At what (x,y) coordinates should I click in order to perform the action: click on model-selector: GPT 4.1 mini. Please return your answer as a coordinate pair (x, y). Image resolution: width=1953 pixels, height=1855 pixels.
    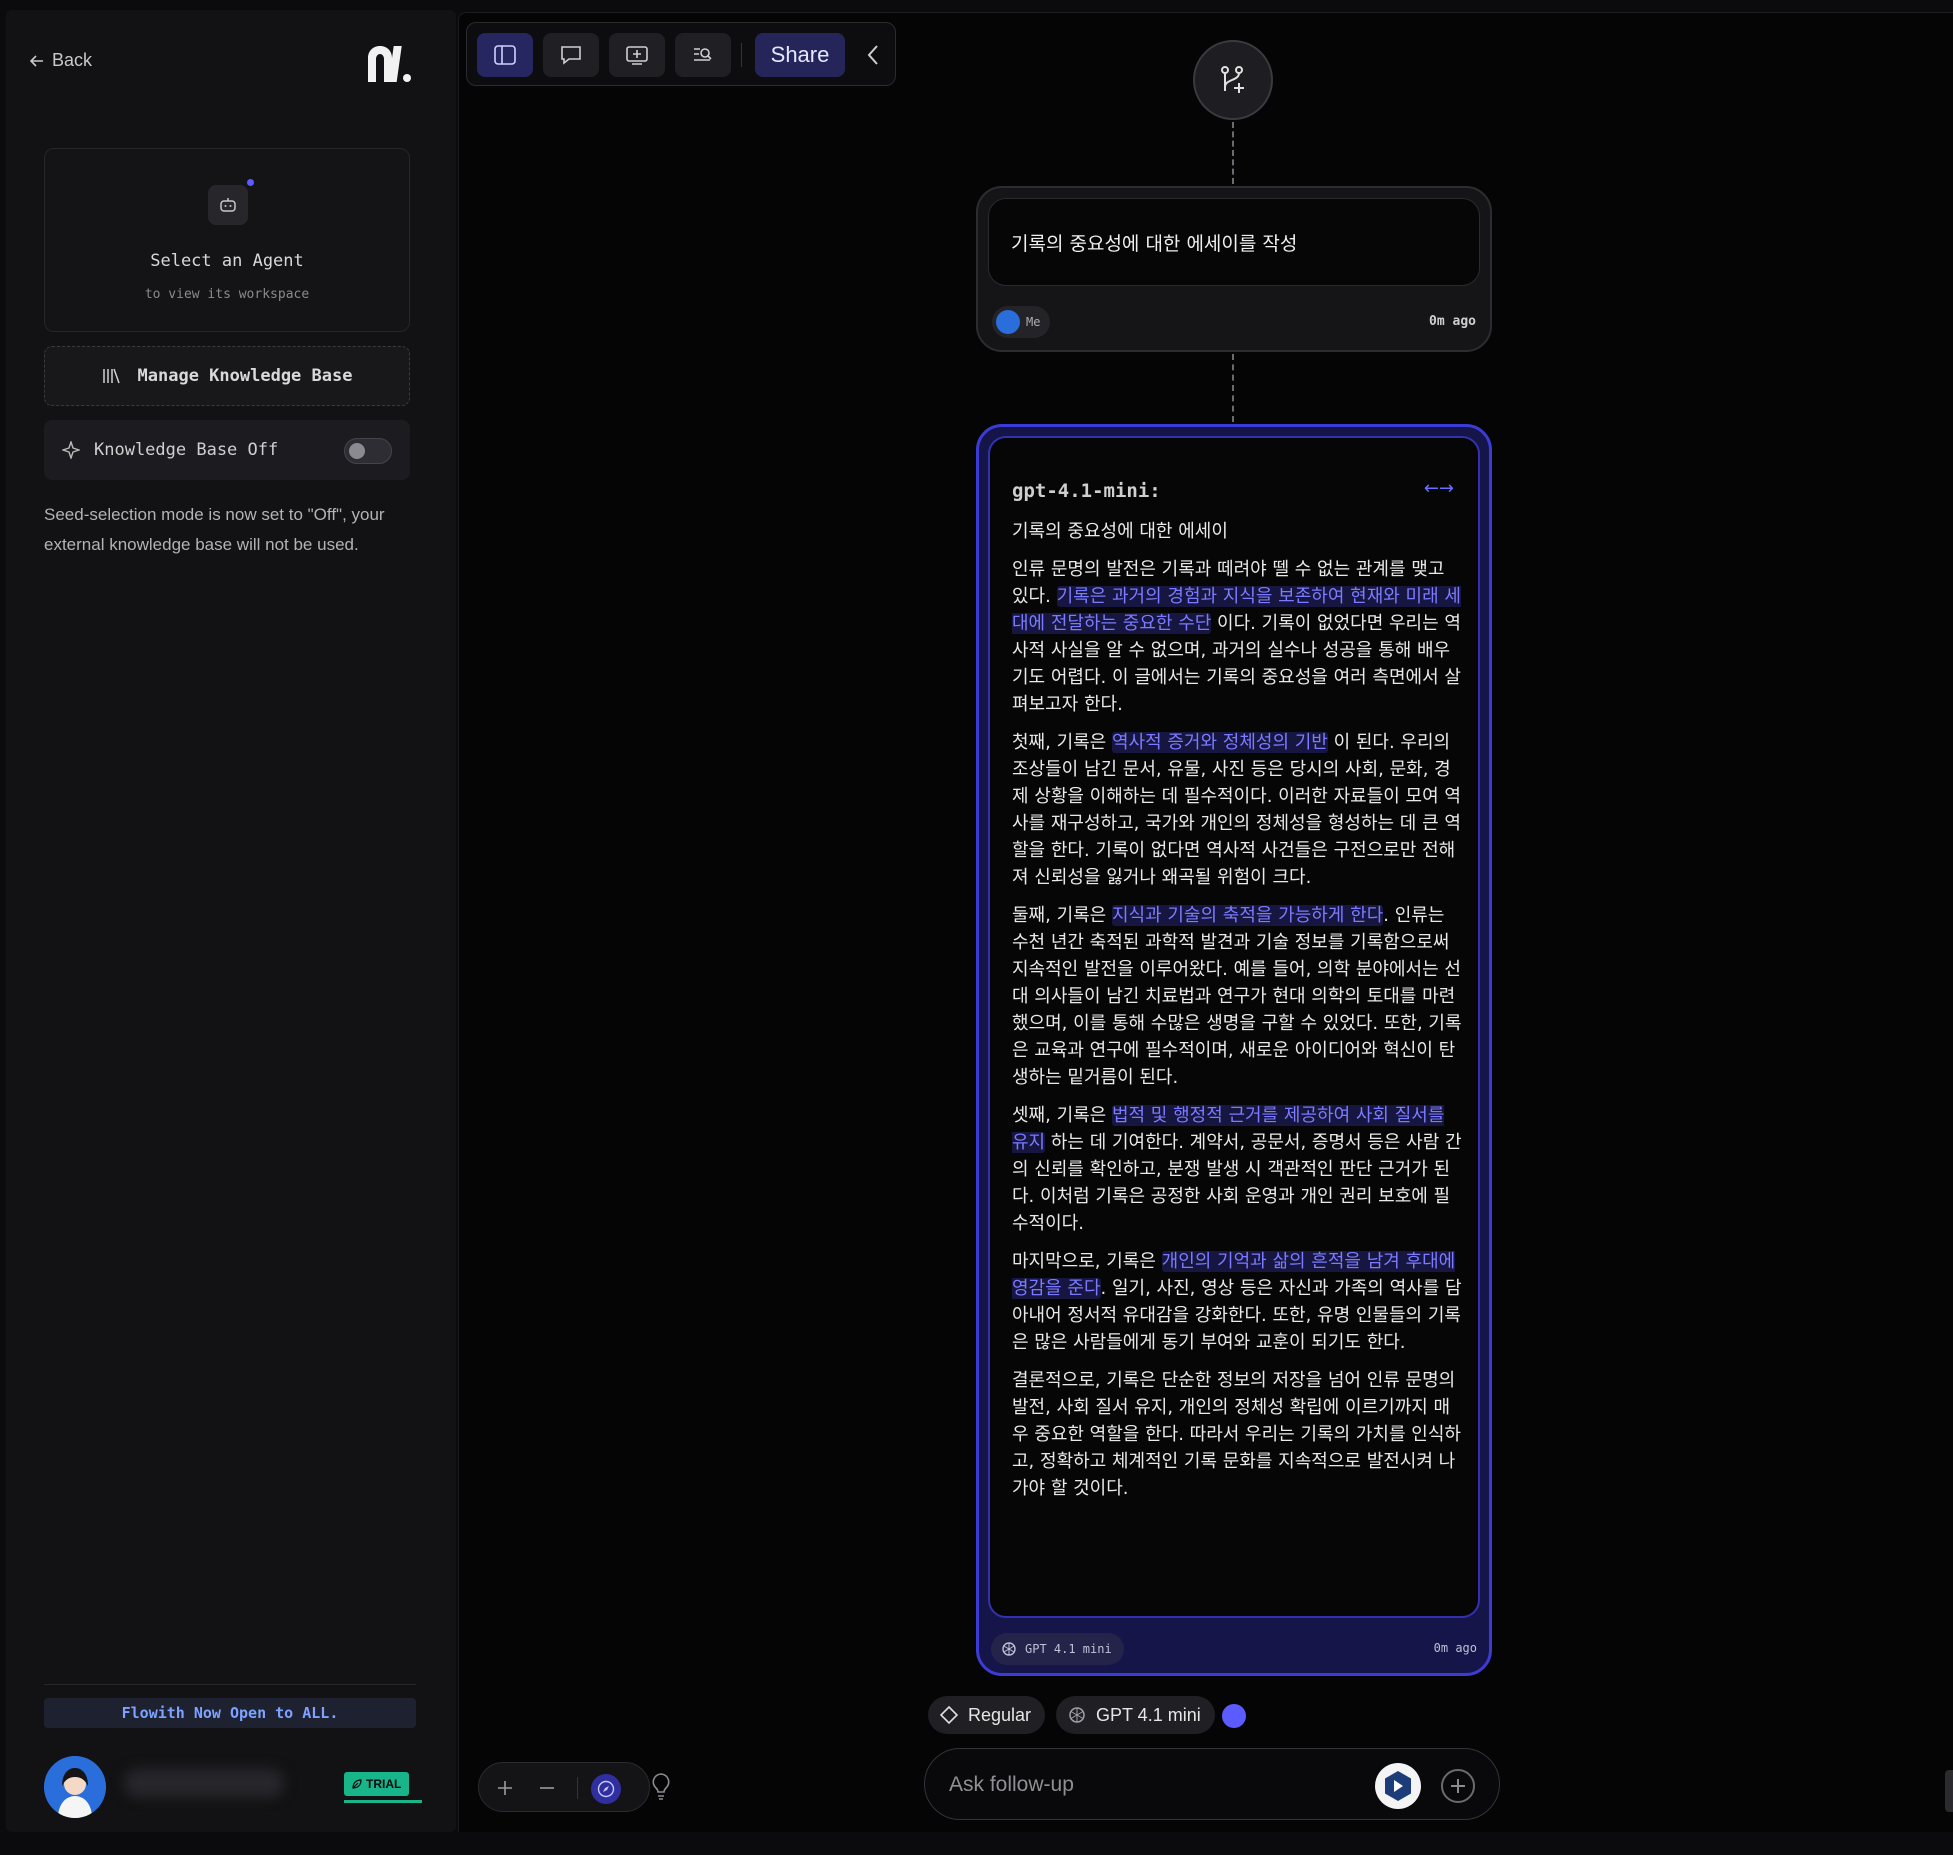
    Looking at the image, I should click on (1135, 1715).